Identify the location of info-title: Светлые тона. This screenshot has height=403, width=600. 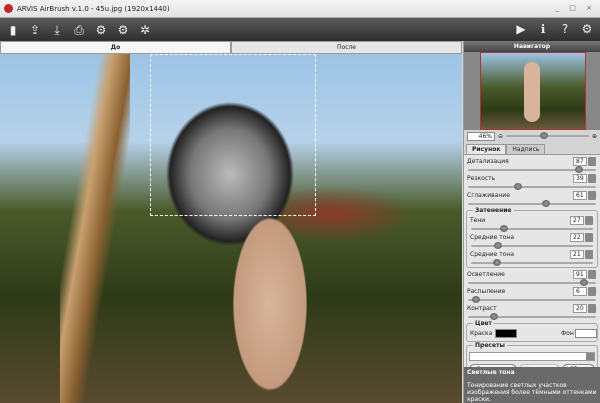
(491, 372).